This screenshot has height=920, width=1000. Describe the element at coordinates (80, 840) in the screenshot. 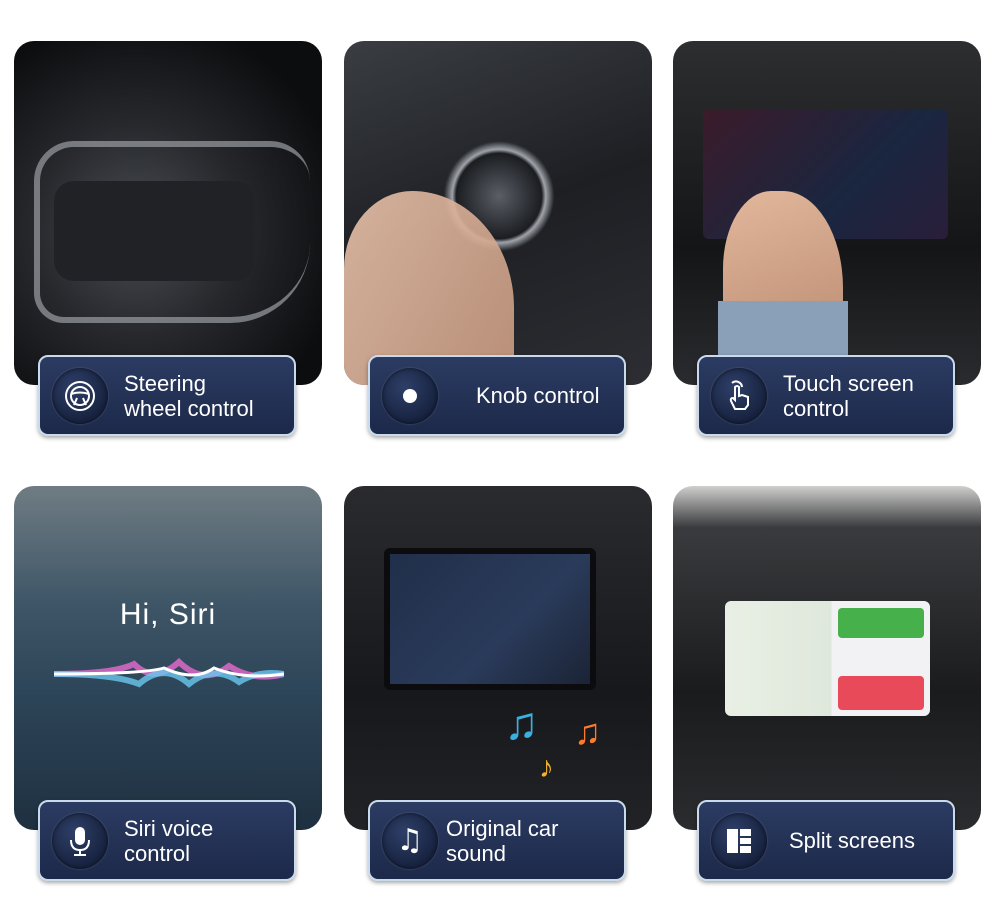

I see `microphone-icon` at that location.